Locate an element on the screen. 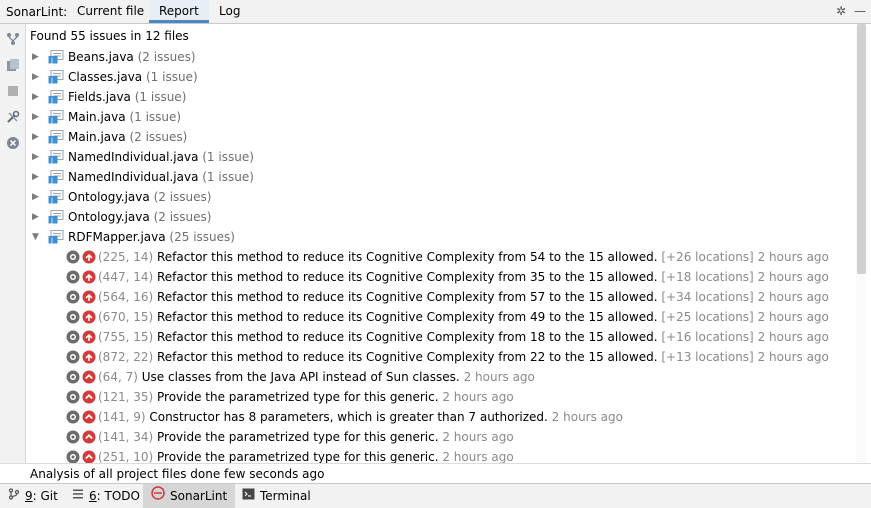 Image resolution: width=871 pixels, height=508 pixels. file-row: ▶ J Fields.java (1 issue) is located at coordinates (442, 97).